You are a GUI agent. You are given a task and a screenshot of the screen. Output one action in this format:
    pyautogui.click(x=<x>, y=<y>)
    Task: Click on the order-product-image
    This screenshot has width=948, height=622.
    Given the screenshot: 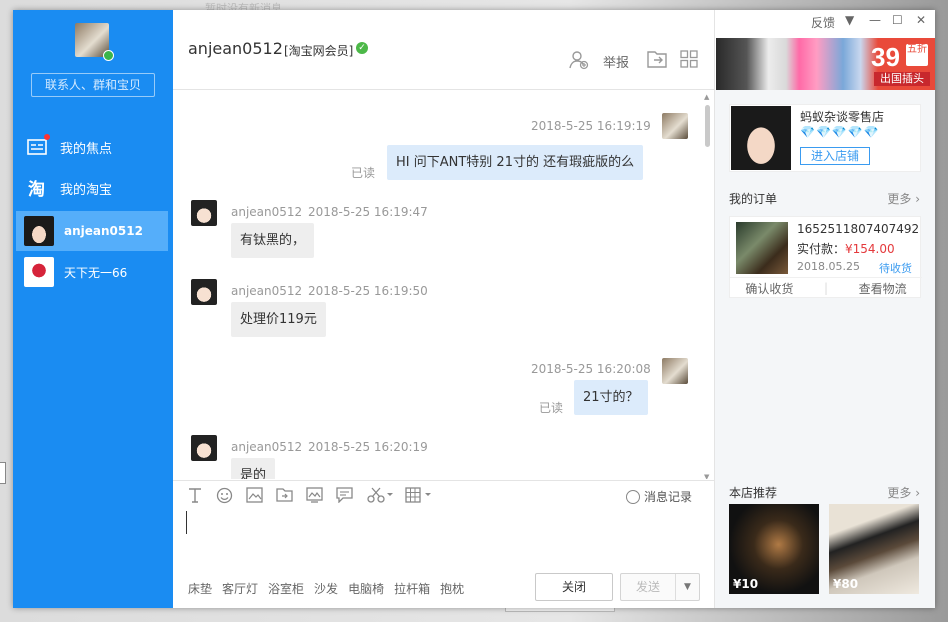 What is the action you would take?
    pyautogui.click(x=762, y=248)
    